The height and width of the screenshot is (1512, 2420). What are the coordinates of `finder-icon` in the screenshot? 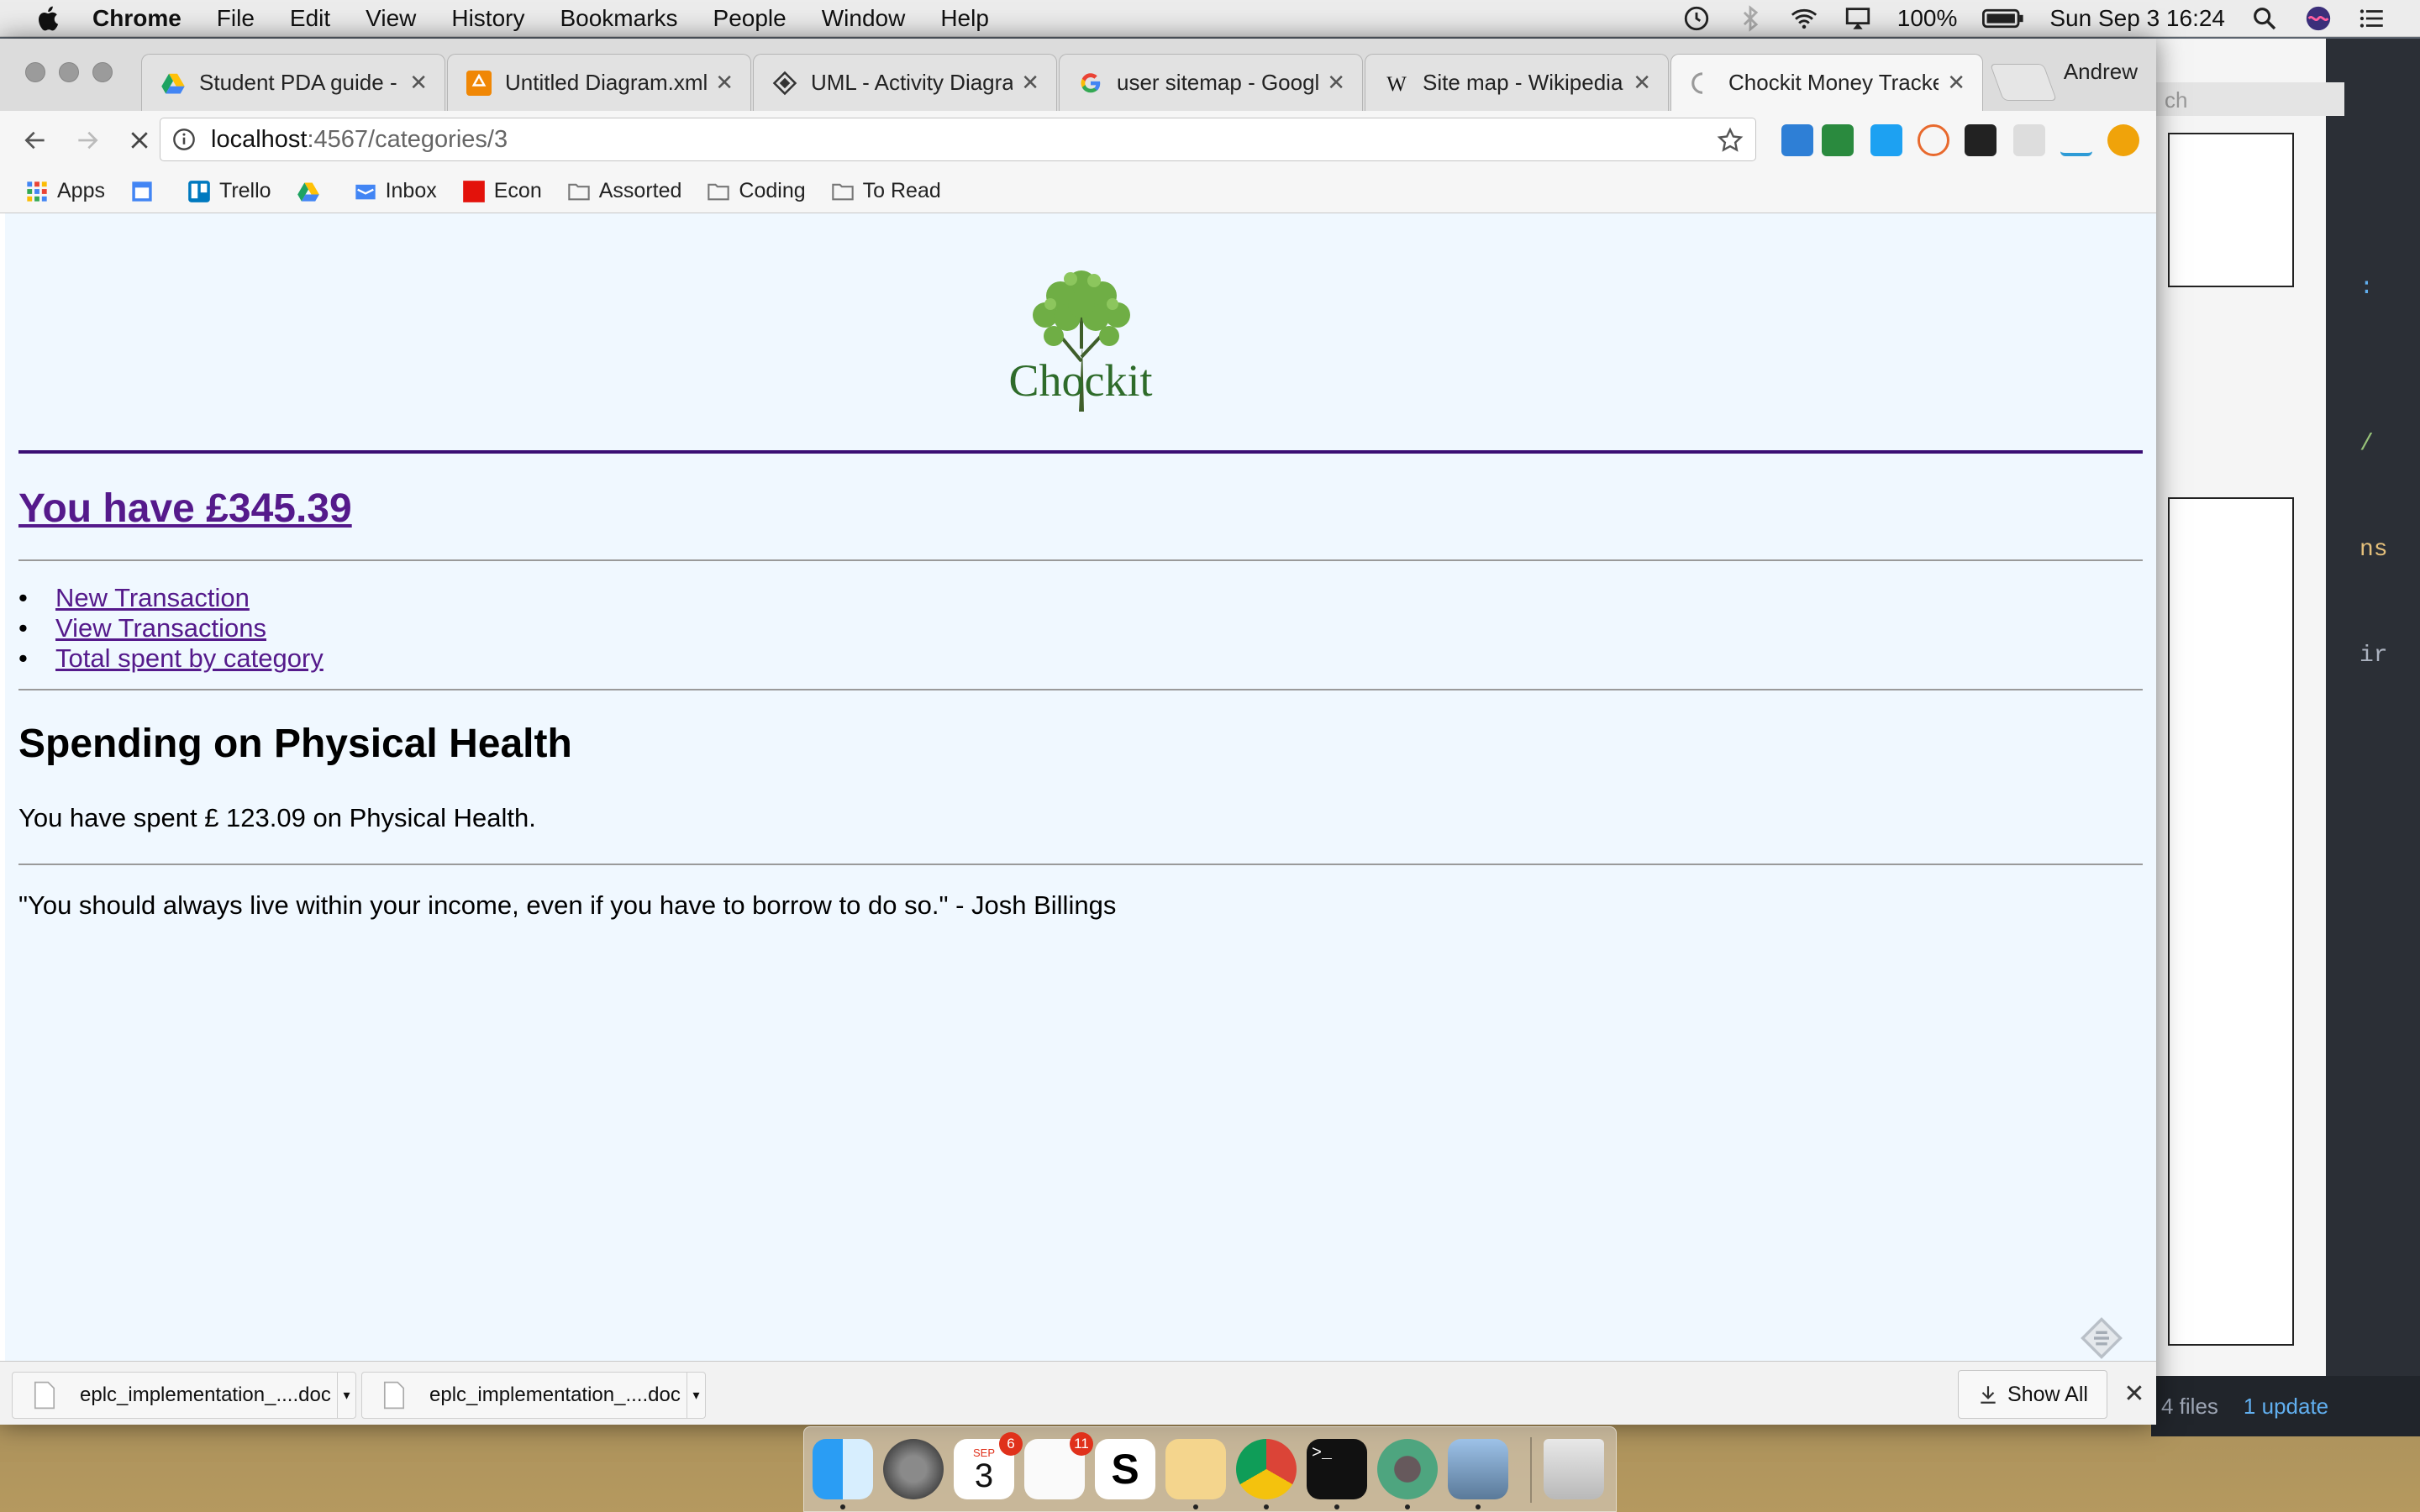 It's located at (843, 1469).